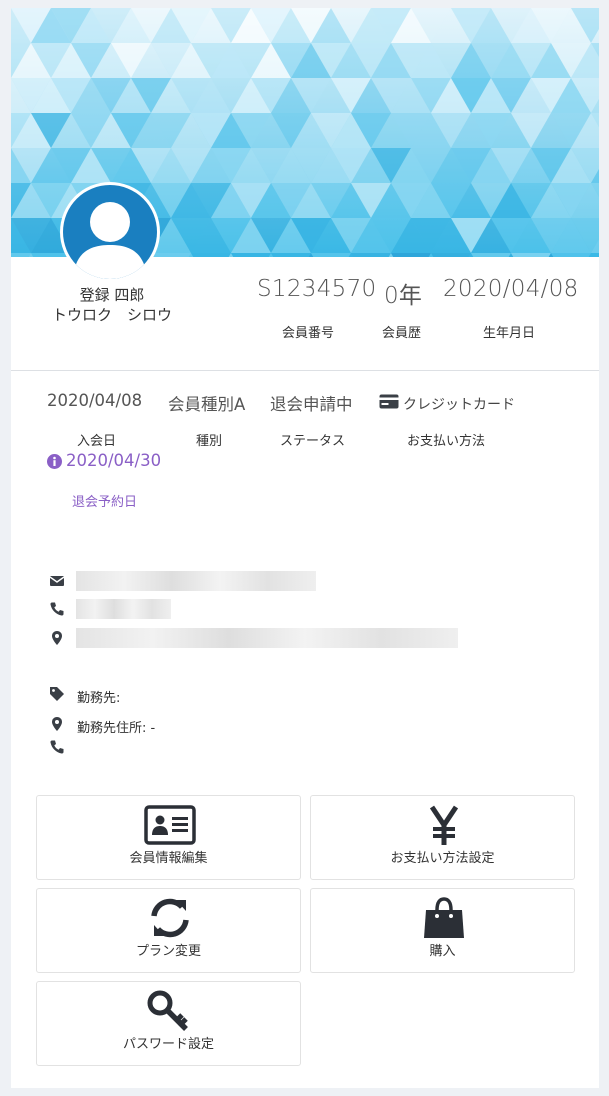 This screenshot has height=1096, width=609. I want to click on credit-card-icon, so click(389, 401).